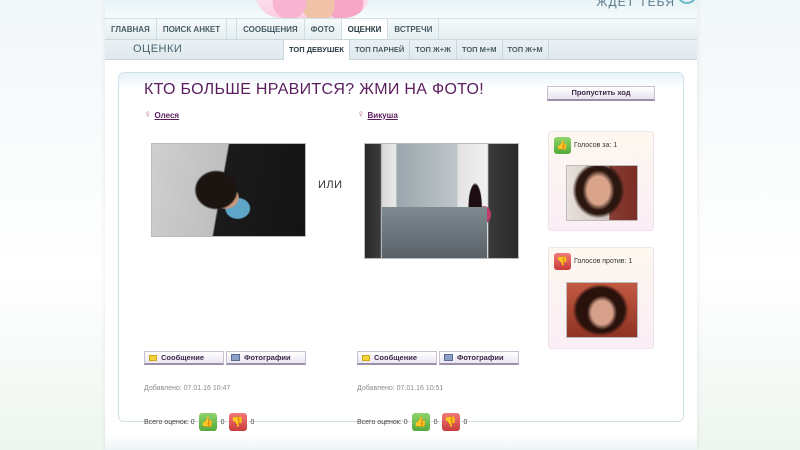 This screenshot has height=450, width=800. Describe the element at coordinates (316, 50) in the screenshot. I see `tab-top-girls: ТОП ДЕВУШЕК` at that location.